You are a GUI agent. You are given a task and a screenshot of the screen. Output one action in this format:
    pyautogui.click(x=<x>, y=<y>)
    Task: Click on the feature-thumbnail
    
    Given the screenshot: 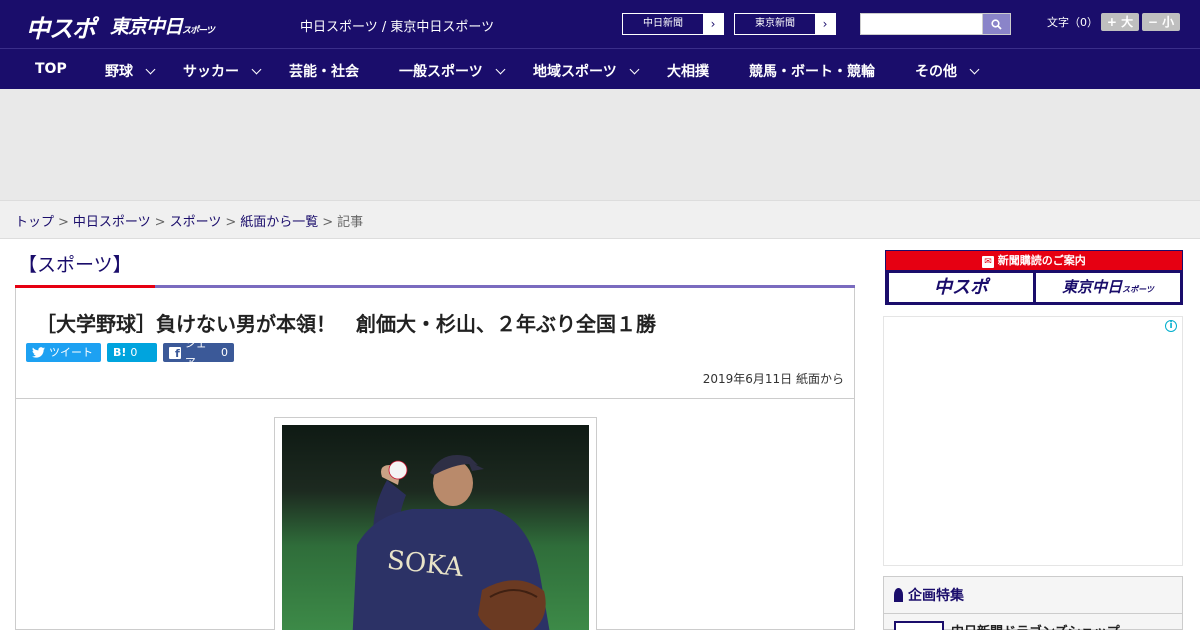 What is the action you would take?
    pyautogui.click(x=919, y=625)
    